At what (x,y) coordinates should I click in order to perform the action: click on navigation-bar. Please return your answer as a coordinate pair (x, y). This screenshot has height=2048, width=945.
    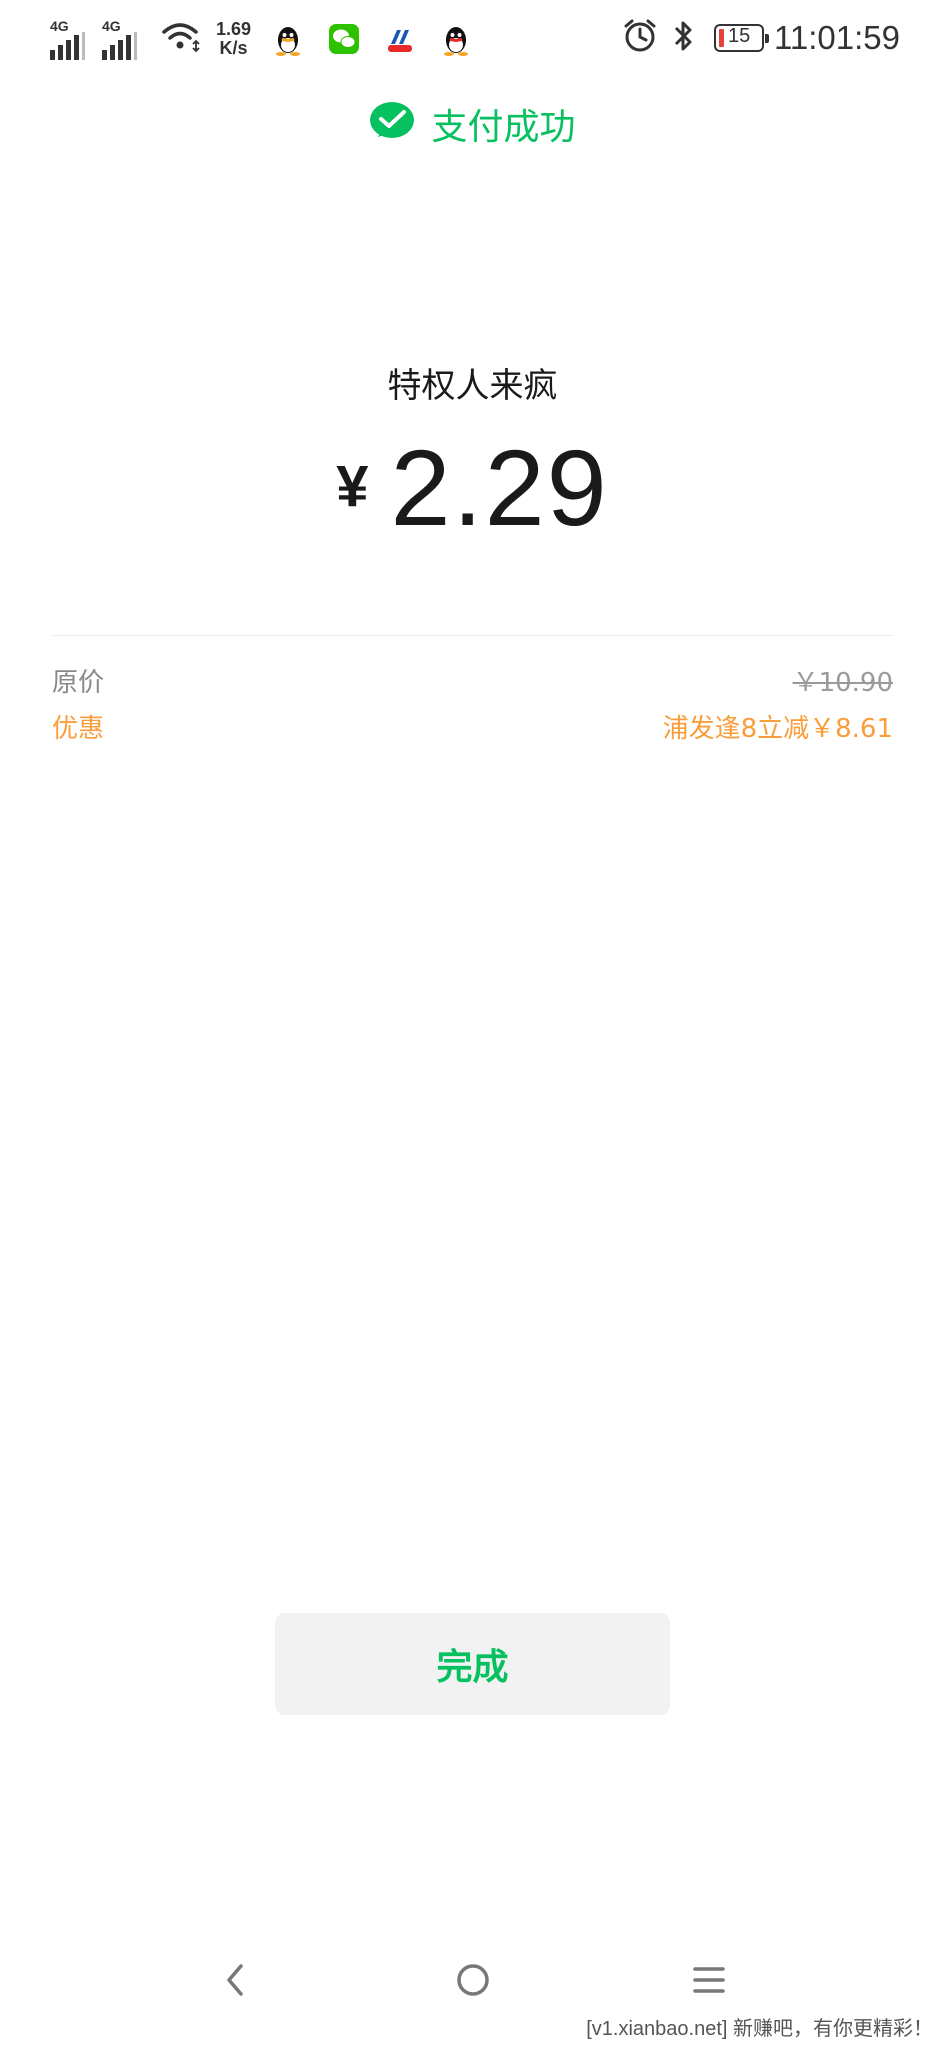
    Looking at the image, I should click on (472, 1985).